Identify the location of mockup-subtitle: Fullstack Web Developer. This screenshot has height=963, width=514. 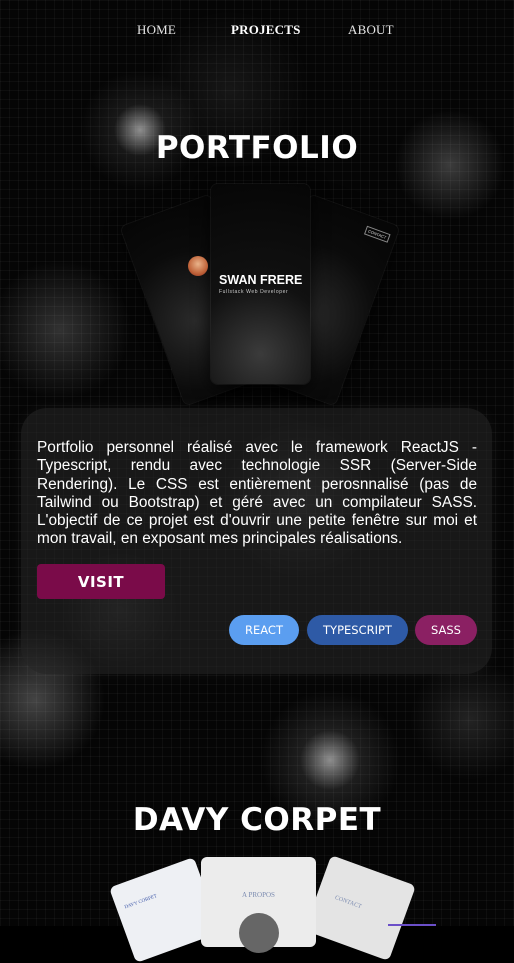
(254, 292).